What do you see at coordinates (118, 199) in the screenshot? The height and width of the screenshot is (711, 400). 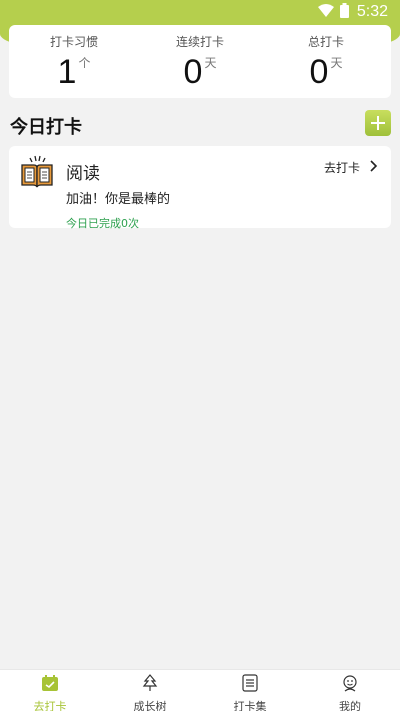 I see `habit-motto: 加油！你是最棒的` at bounding box center [118, 199].